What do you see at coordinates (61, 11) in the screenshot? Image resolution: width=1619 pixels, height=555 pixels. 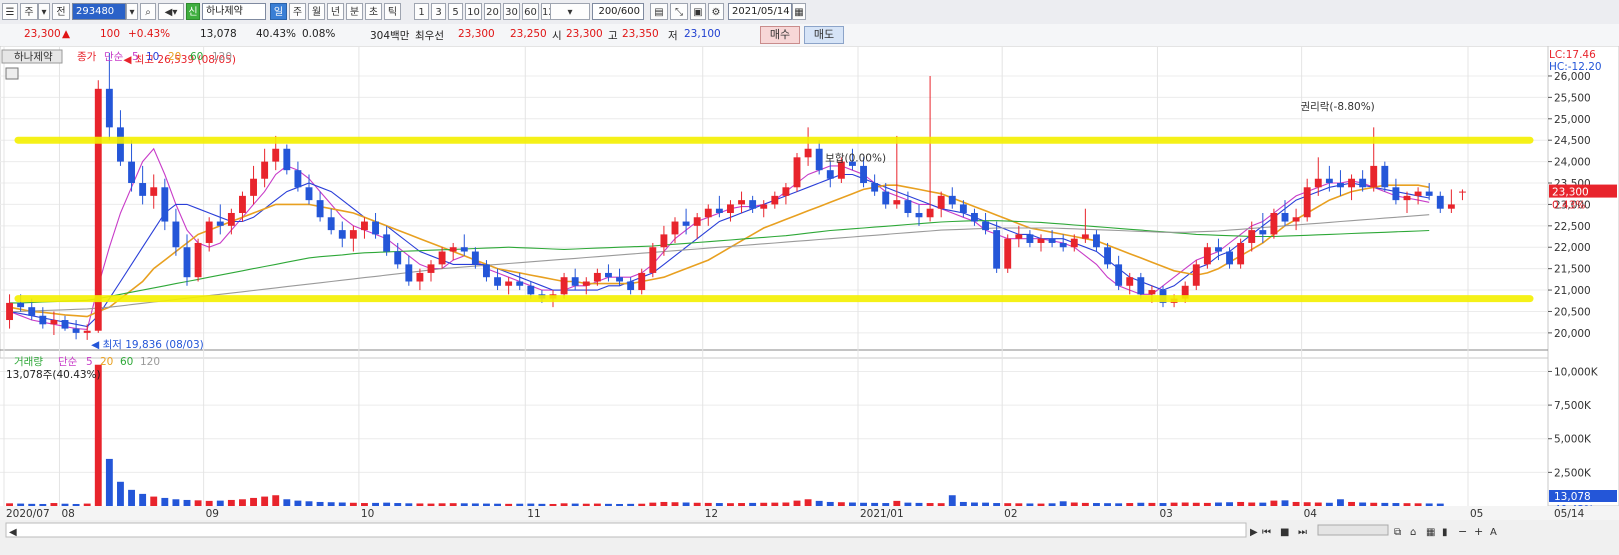 I see `previous-button: 전` at bounding box center [61, 11].